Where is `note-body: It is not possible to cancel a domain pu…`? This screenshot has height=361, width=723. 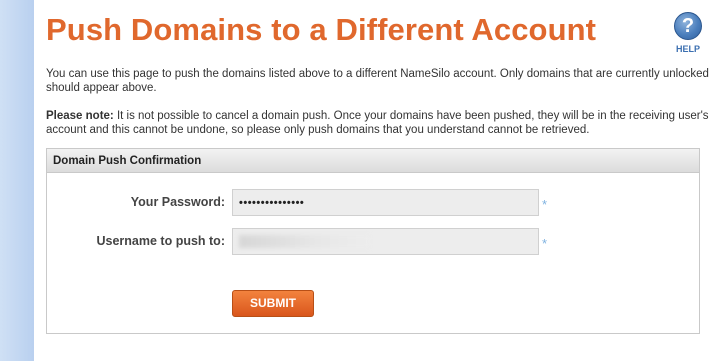 note-body: It is not possible to cancel a domain pu… is located at coordinates (377, 123).